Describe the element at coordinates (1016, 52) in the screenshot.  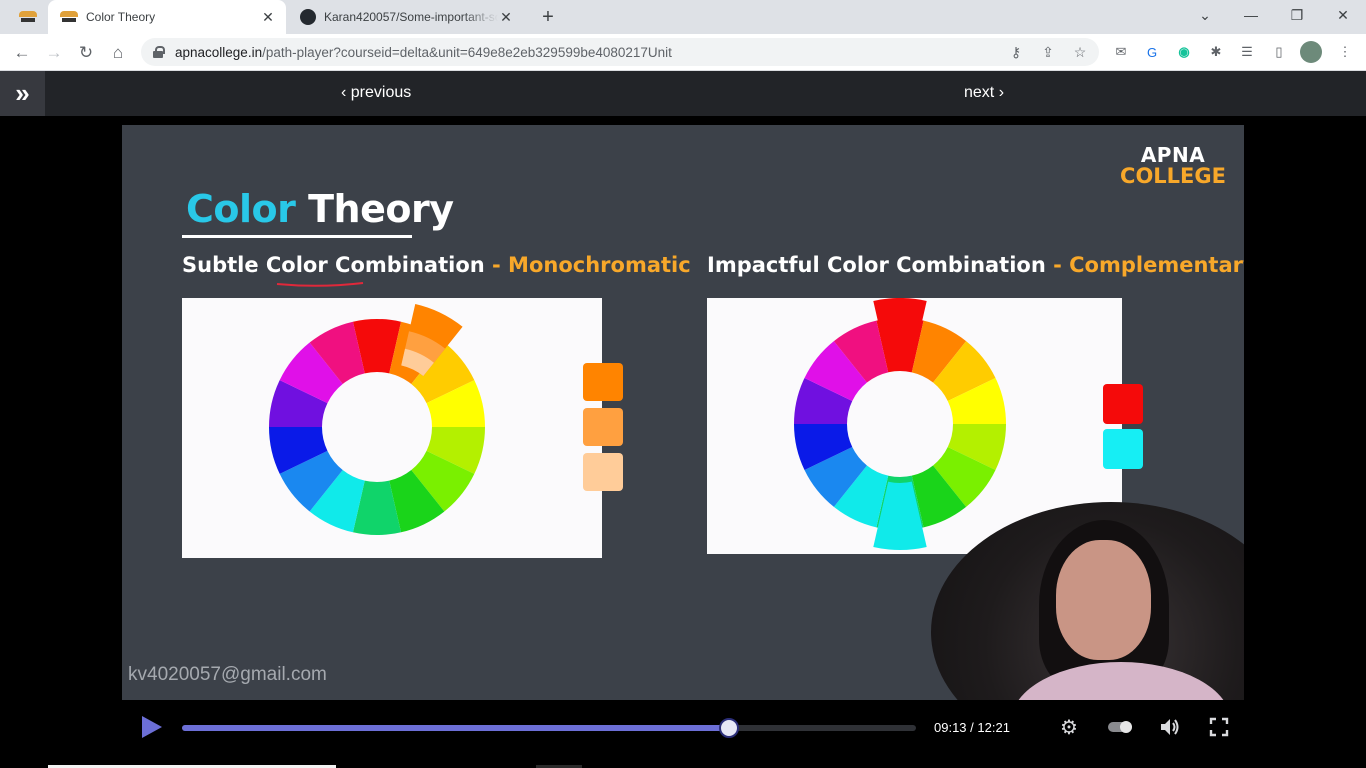
I see `key-icon: ⚷` at that location.